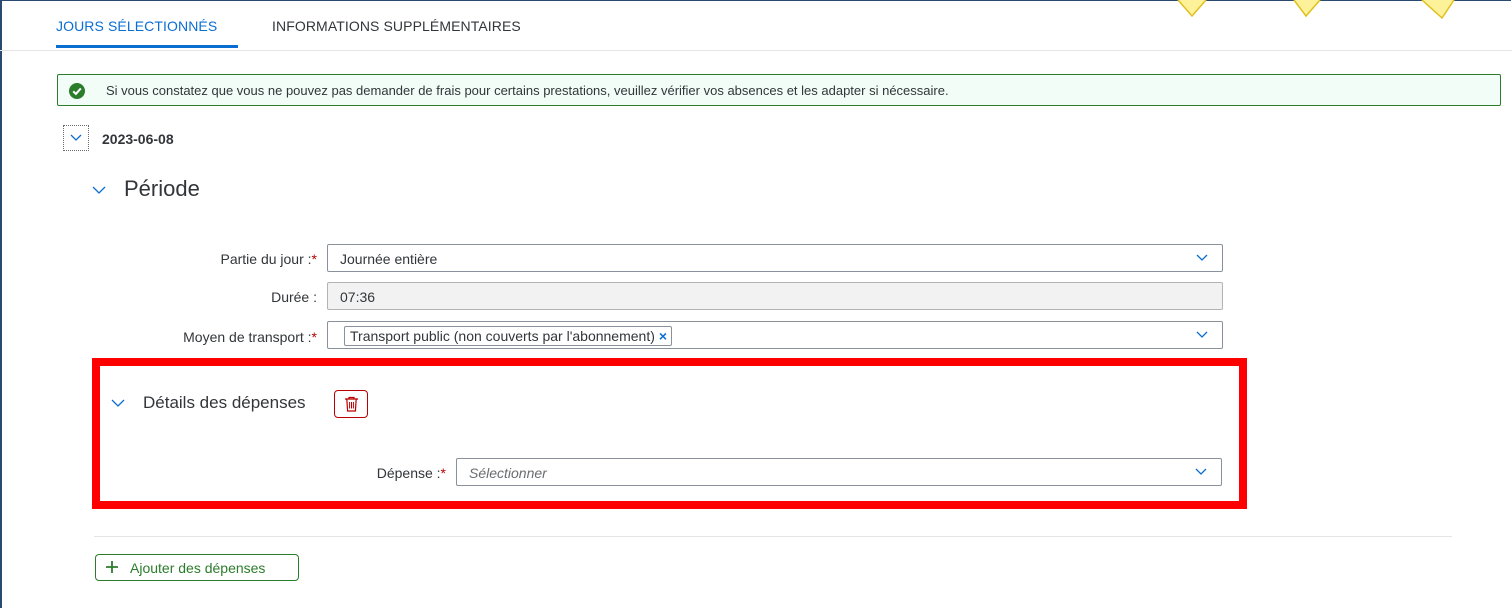  What do you see at coordinates (112, 567) in the screenshot?
I see `plus-icon` at bounding box center [112, 567].